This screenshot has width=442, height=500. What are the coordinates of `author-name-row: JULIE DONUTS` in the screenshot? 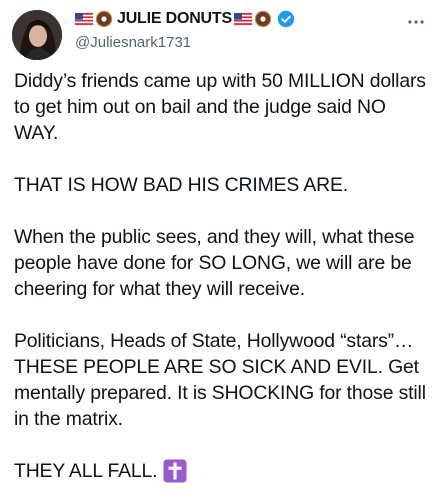 It's located at (224, 19).